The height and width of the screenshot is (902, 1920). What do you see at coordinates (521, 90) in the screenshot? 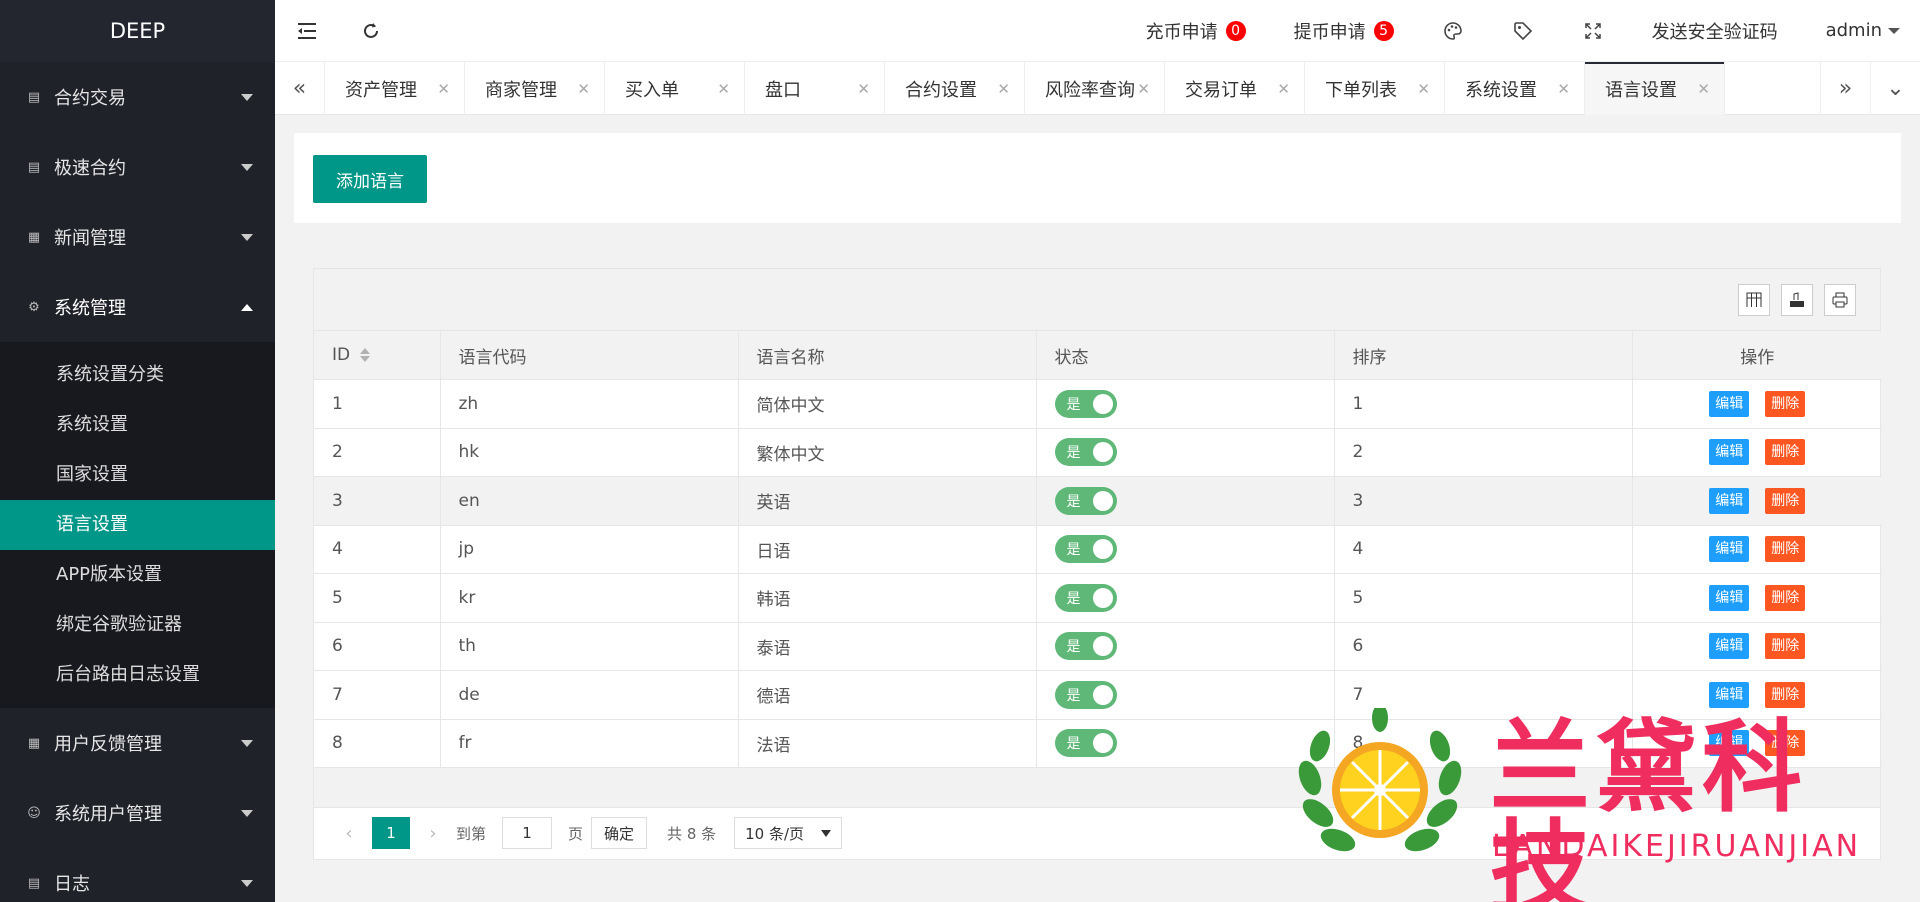
I see `tab-label: 商家管理` at bounding box center [521, 90].